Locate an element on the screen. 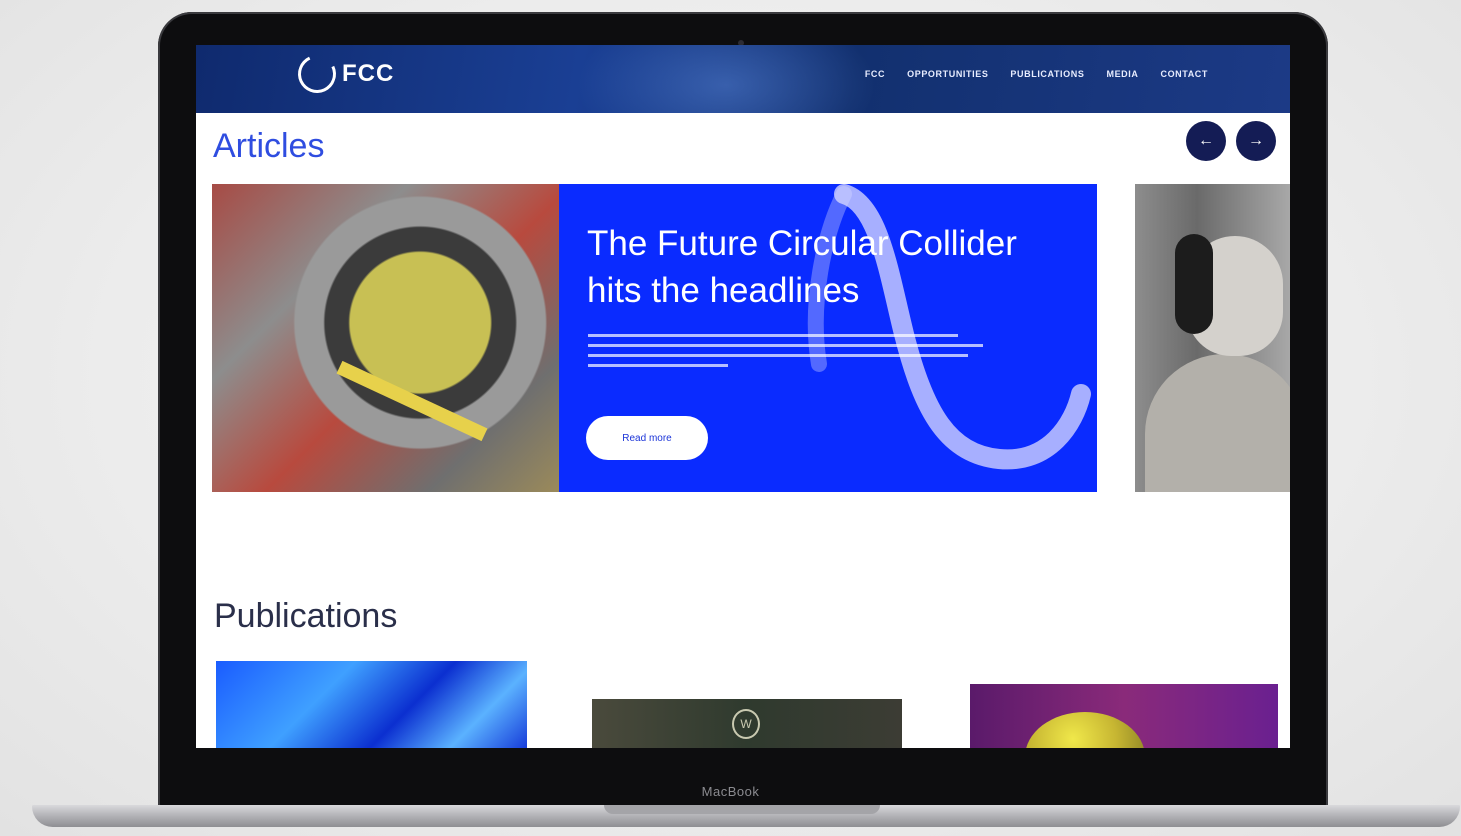  articles-heading: Articles is located at coordinates (269, 146).